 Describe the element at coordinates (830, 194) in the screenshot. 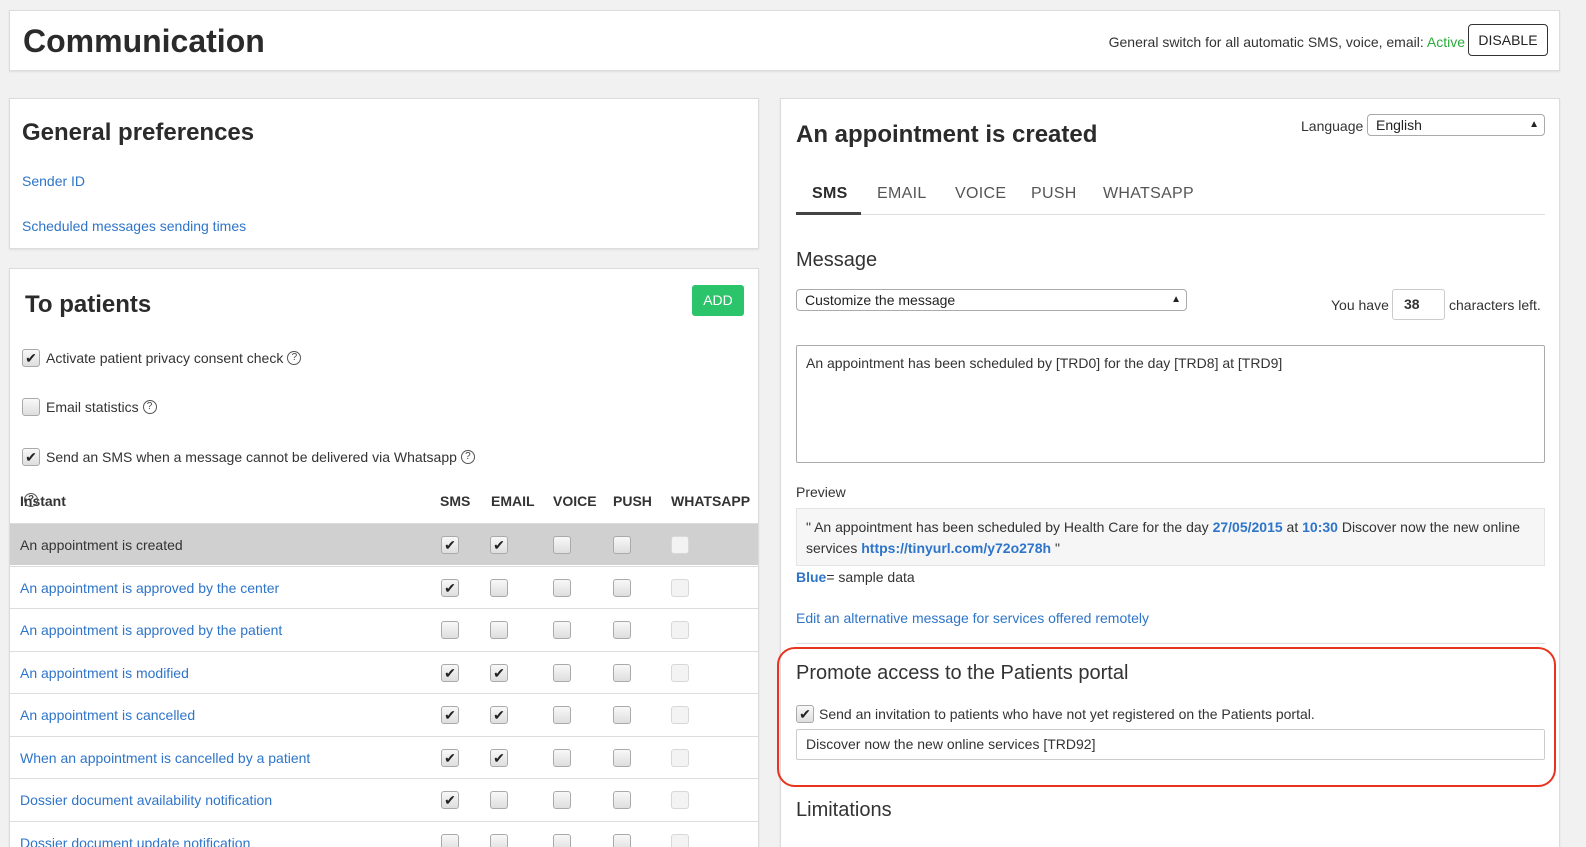

I see `tab-sms: SMS` at that location.